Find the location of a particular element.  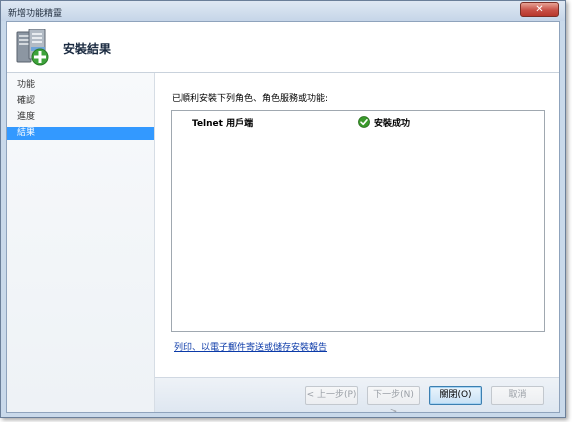

nav-item-results: 結果 is located at coordinates (80, 133).